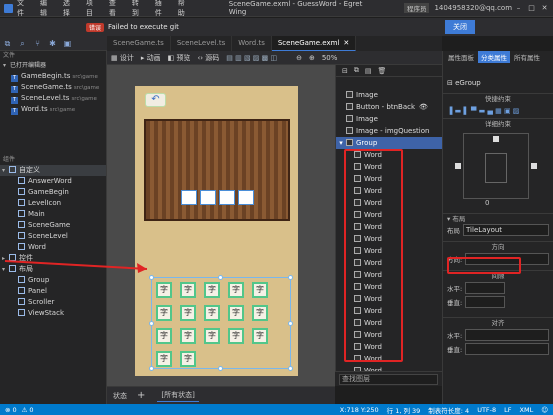 This screenshot has height=415, width=553. What do you see at coordinates (389, 131) in the screenshot?
I see `layer-item: Image - imgQuestion` at bounding box center [389, 131].